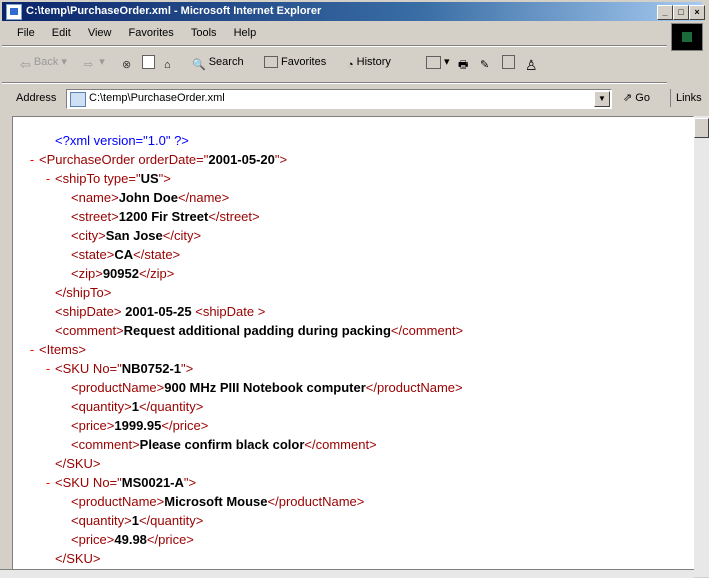 This screenshot has width=709, height=578. I want to click on xml-open-tag: <street>, so click(95, 216).